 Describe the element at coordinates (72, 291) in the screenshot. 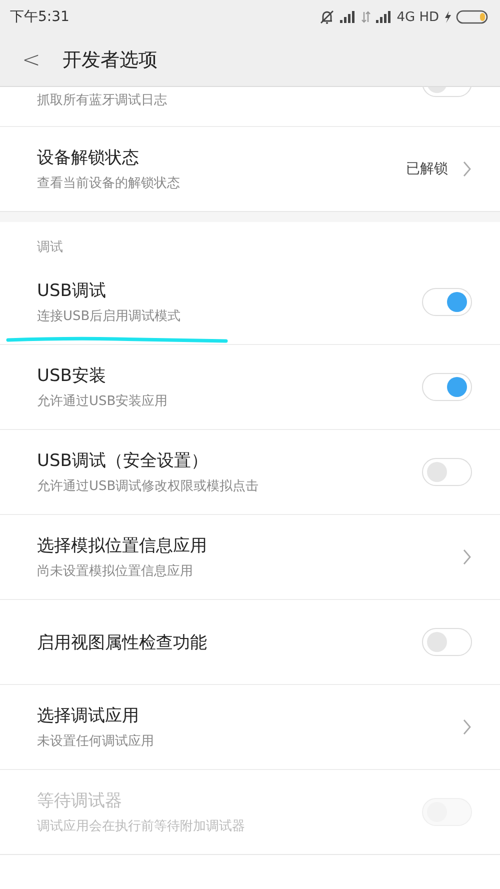

I see `setting-title: USB调试` at that location.